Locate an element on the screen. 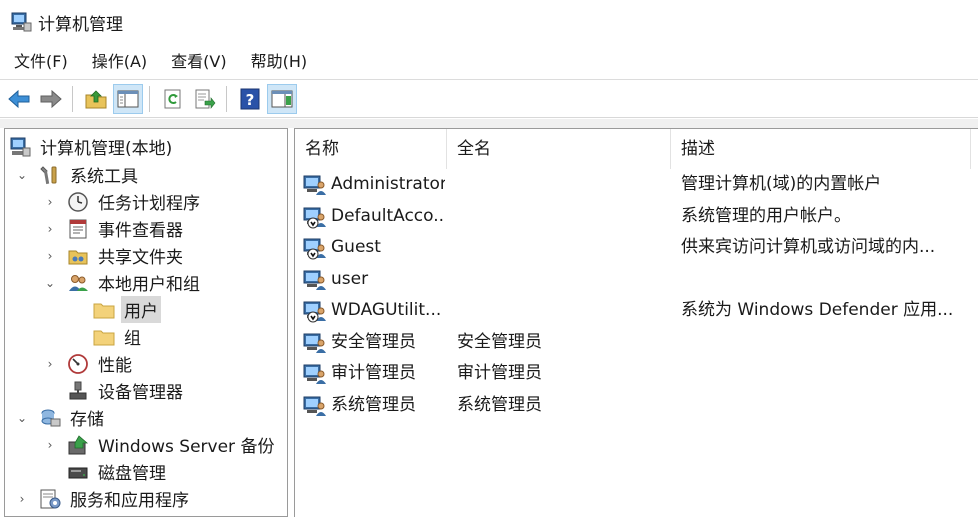  back-button is located at coordinates (19, 99).